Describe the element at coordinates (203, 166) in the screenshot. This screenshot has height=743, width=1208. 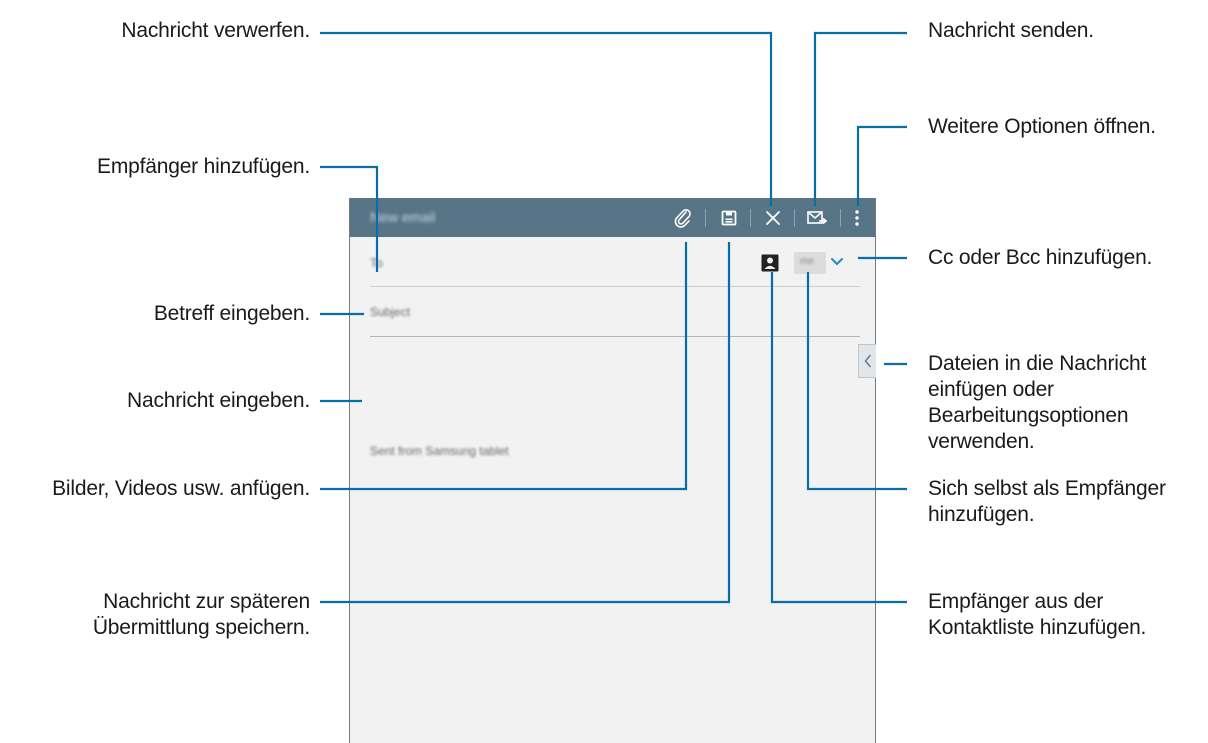
I see `callout-add-recipients: Empfänger hinzufügen.` at that location.